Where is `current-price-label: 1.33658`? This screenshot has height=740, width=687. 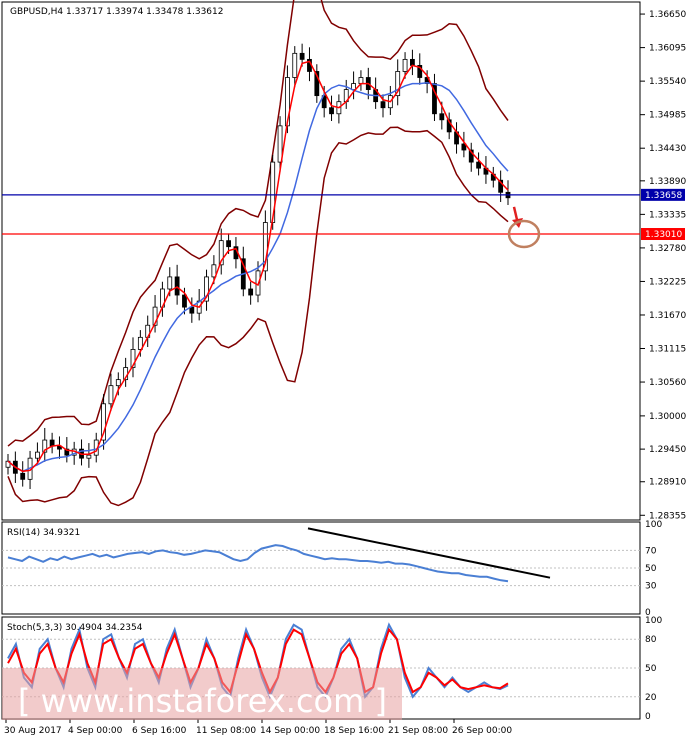 current-price-label: 1.33658 is located at coordinates (663, 196).